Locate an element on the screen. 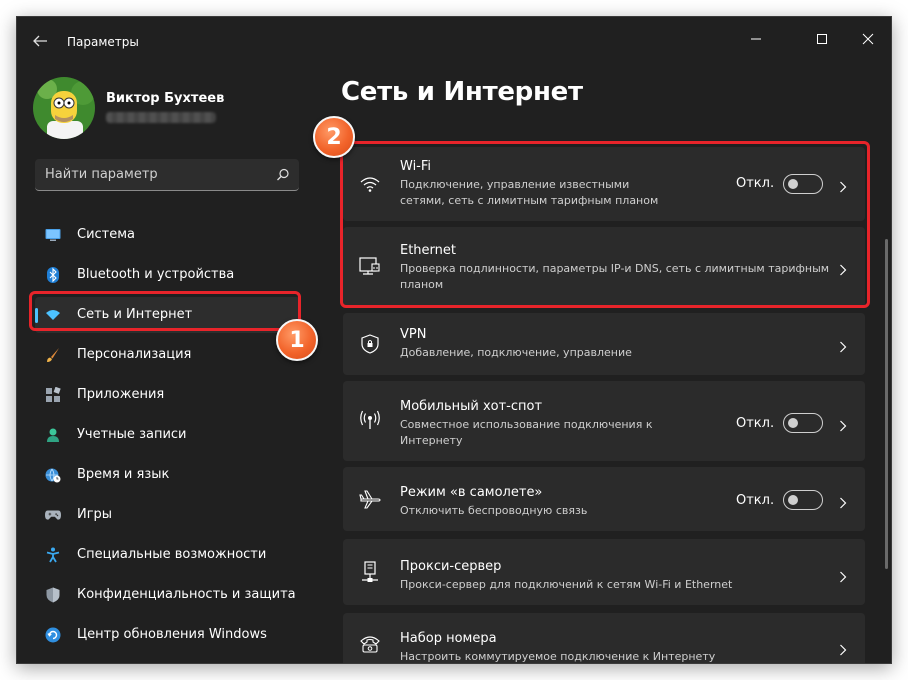  brush-icon is located at coordinates (53, 355).